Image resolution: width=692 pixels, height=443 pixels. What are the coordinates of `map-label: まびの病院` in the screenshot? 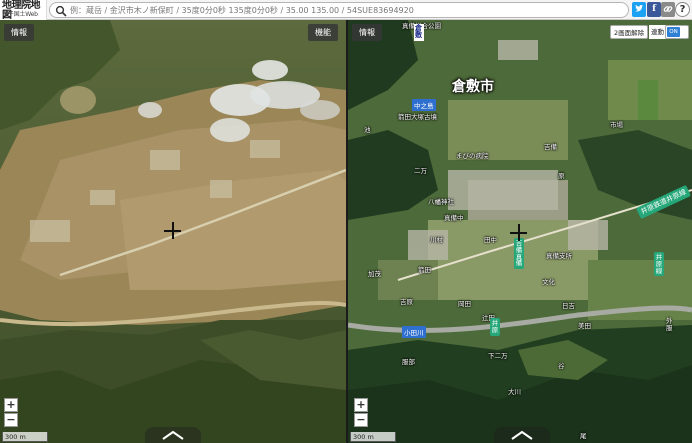 It's located at (472, 156).